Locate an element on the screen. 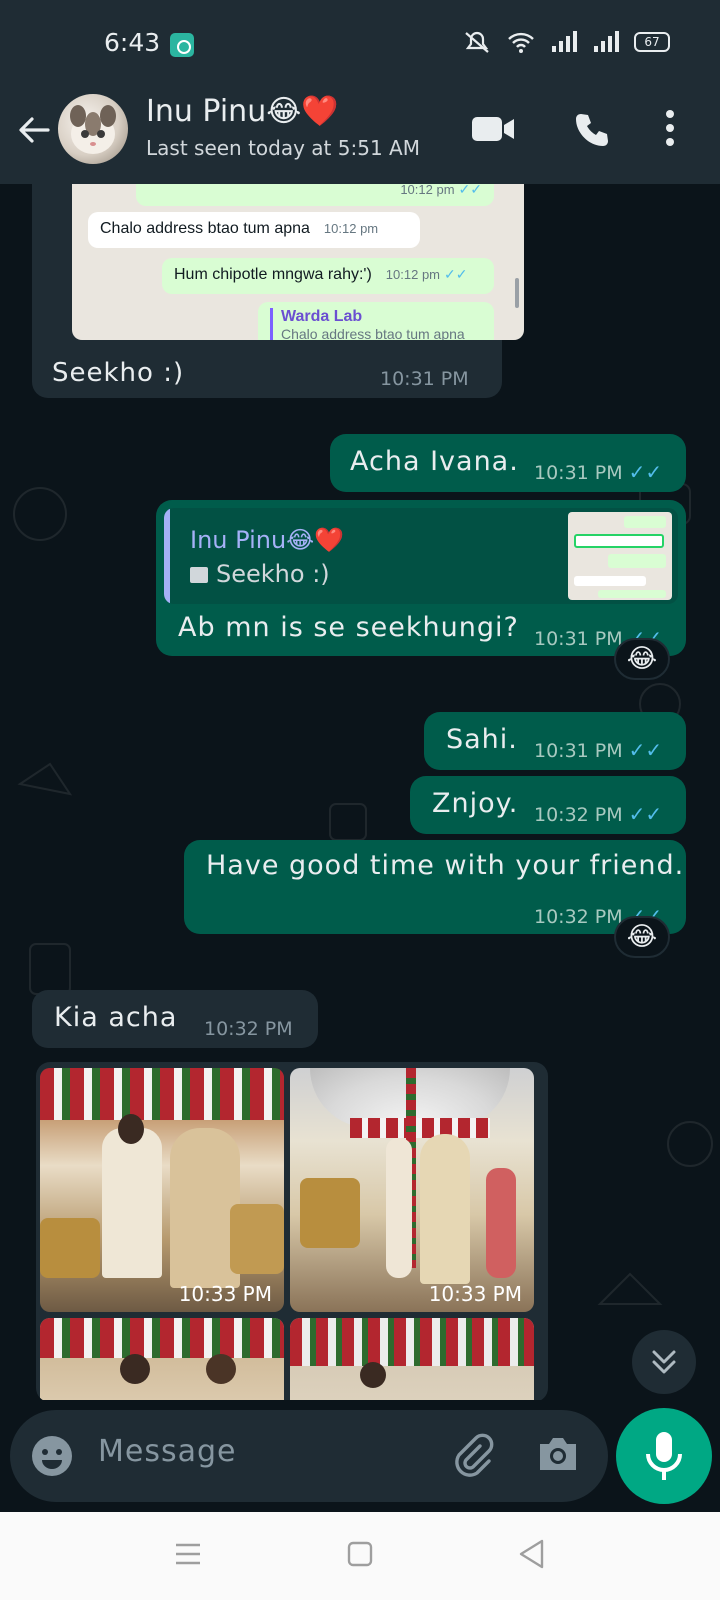 The width and height of the screenshot is (720, 1600). status-bar: 6:43 67 is located at coordinates (360, 42).